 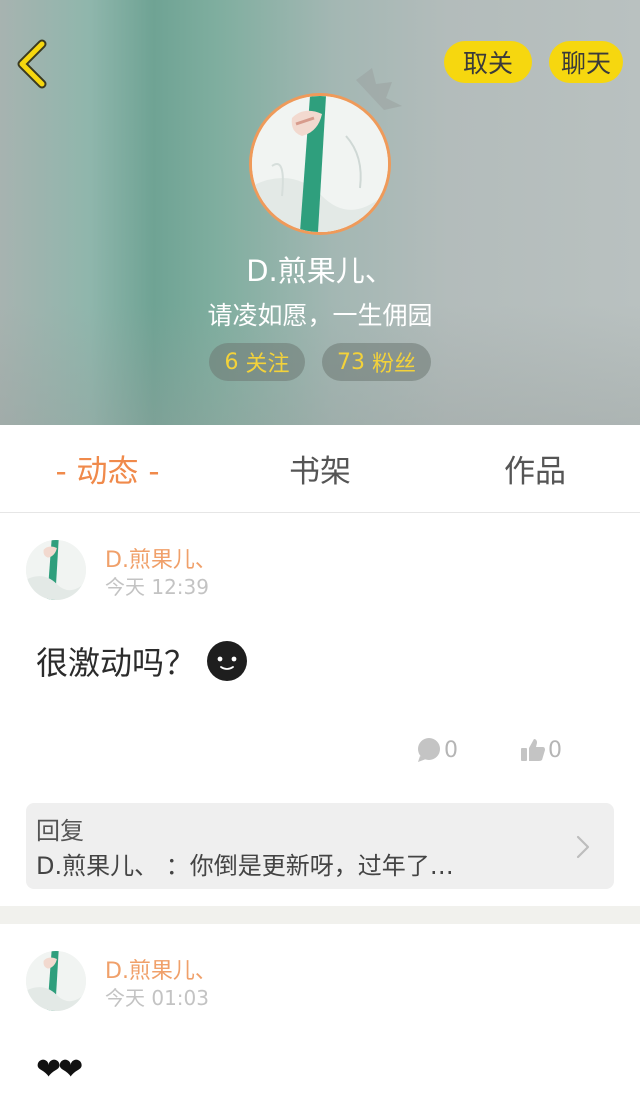 I want to click on profile-avatar, so click(x=320, y=164).